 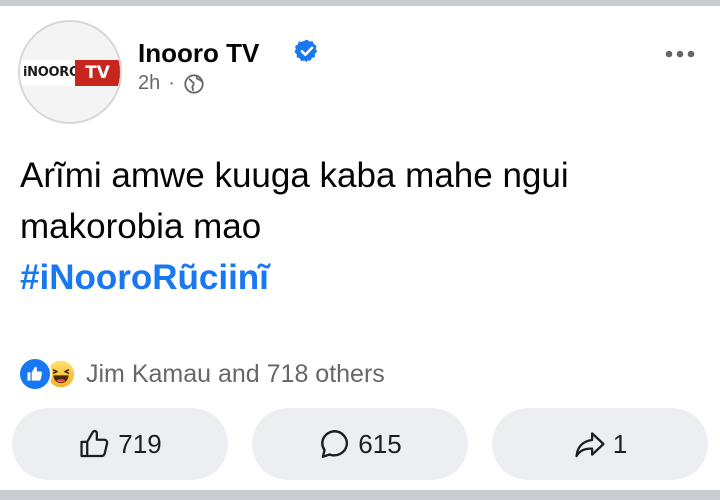 What do you see at coordinates (50, 73) in the screenshot?
I see `logo-left-text: iNOORO` at bounding box center [50, 73].